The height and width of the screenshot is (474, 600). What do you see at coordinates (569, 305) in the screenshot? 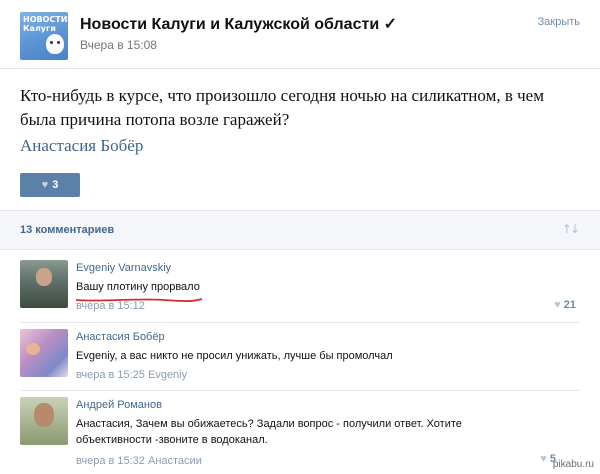
I see `comment-like-count: 21` at bounding box center [569, 305].